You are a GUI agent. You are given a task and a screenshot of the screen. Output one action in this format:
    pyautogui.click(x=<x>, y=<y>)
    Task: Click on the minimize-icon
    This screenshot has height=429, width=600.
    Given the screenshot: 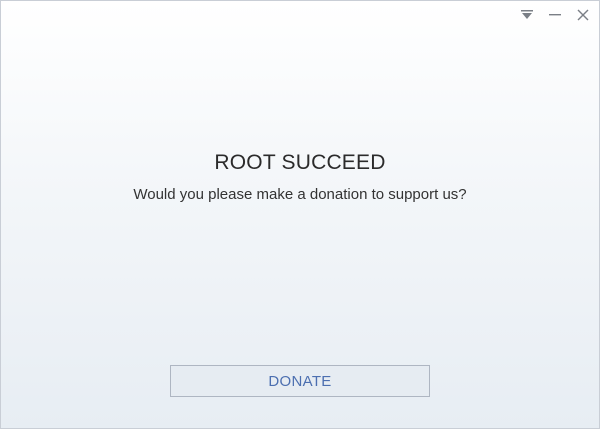 What is the action you would take?
    pyautogui.click(x=555, y=15)
    